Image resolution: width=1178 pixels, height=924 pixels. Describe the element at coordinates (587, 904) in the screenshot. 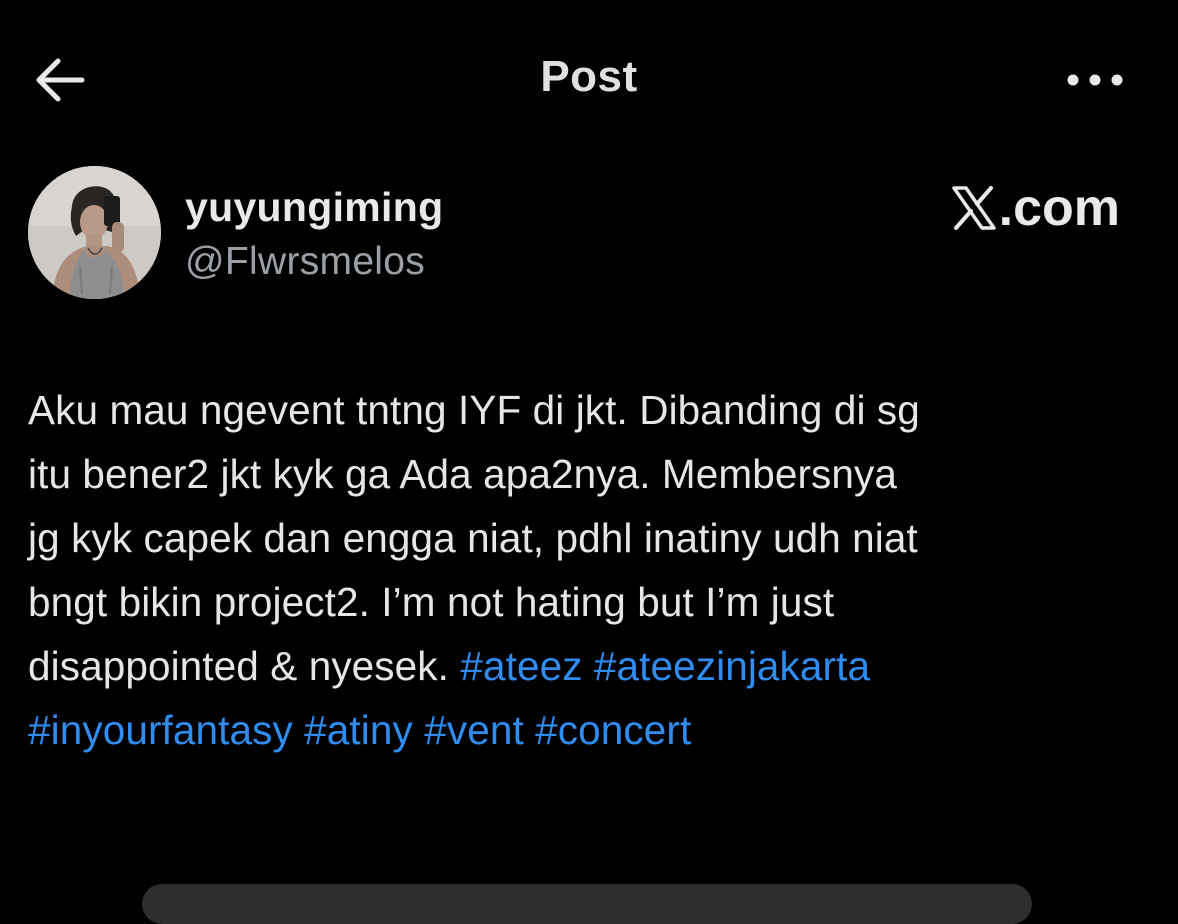

I see `media-preview-edge` at that location.